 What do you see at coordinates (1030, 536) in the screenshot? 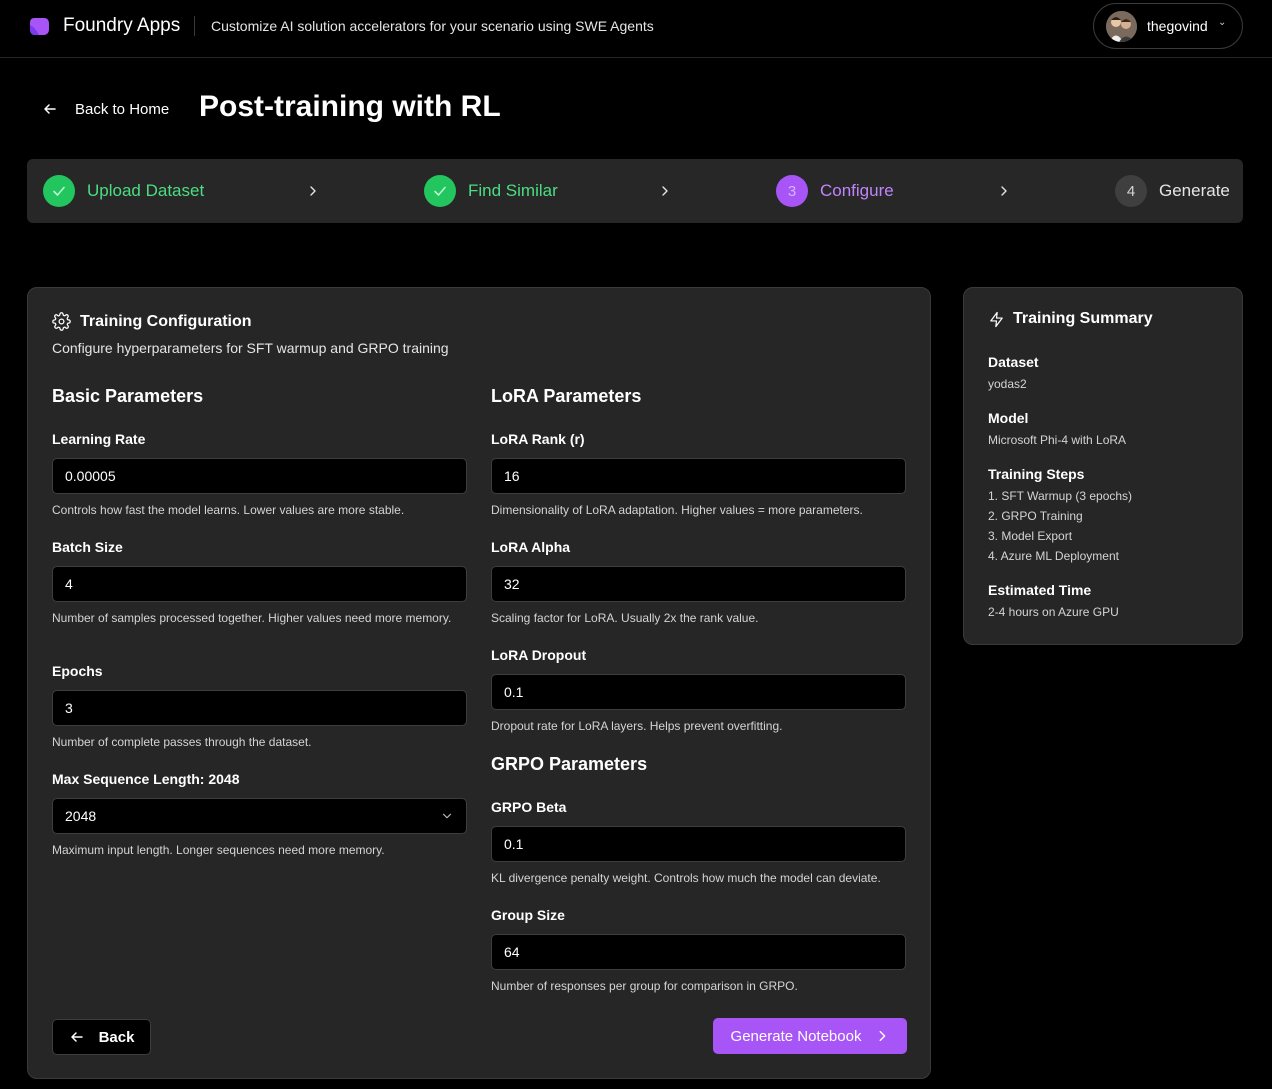
I see `summary-step-item: 3. Model Export` at bounding box center [1030, 536].